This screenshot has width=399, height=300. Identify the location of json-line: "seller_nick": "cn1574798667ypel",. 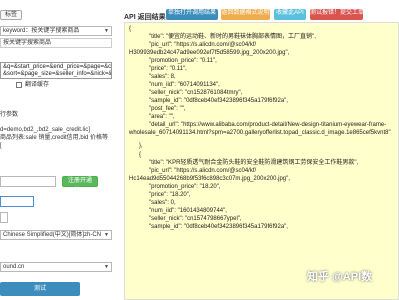
(195, 219).